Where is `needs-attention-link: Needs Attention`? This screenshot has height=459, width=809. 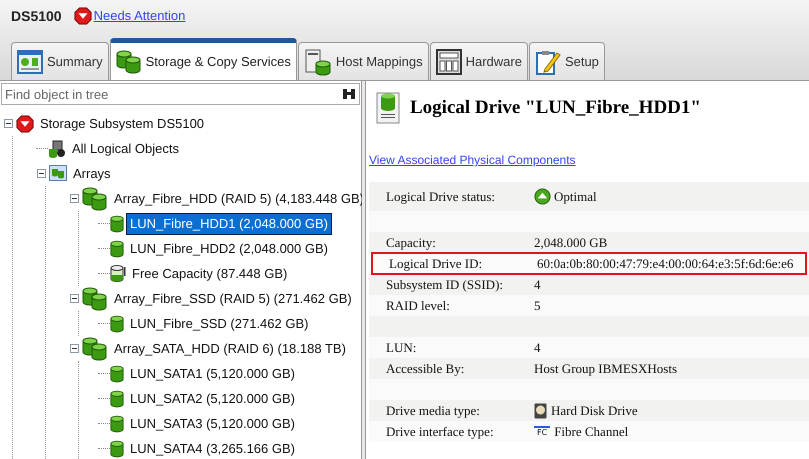
needs-attention-link: Needs Attention is located at coordinates (140, 16).